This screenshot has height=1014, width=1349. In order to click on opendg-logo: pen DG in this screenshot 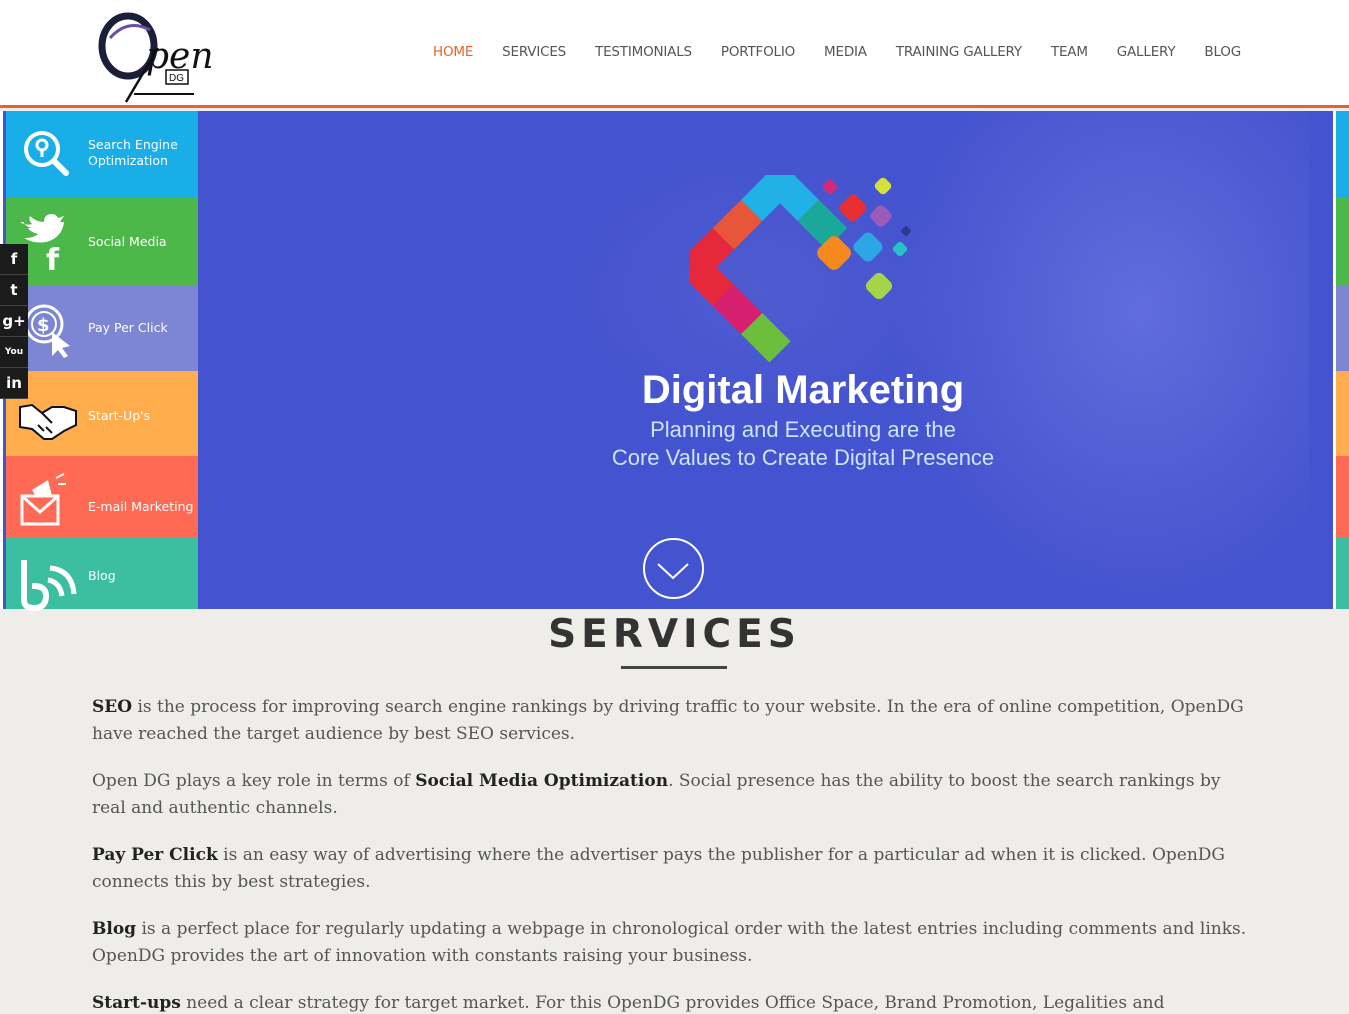, I will do `click(171, 56)`.